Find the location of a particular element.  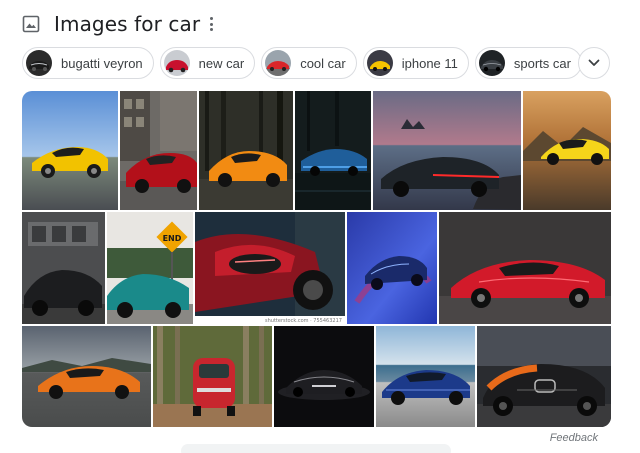

watermark-text: shutterstock.com · 755463217 is located at coordinates (303, 321).